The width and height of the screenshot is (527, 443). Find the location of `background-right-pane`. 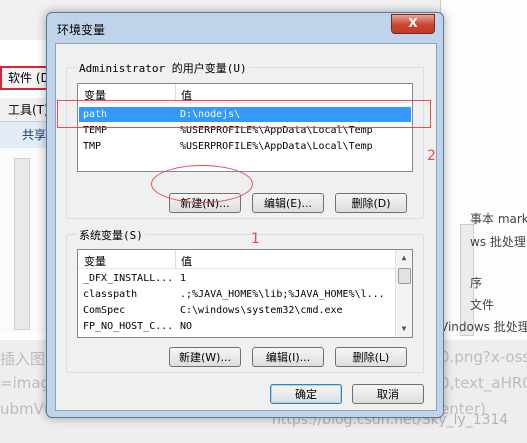

background-right-pane is located at coordinates (483, 170).